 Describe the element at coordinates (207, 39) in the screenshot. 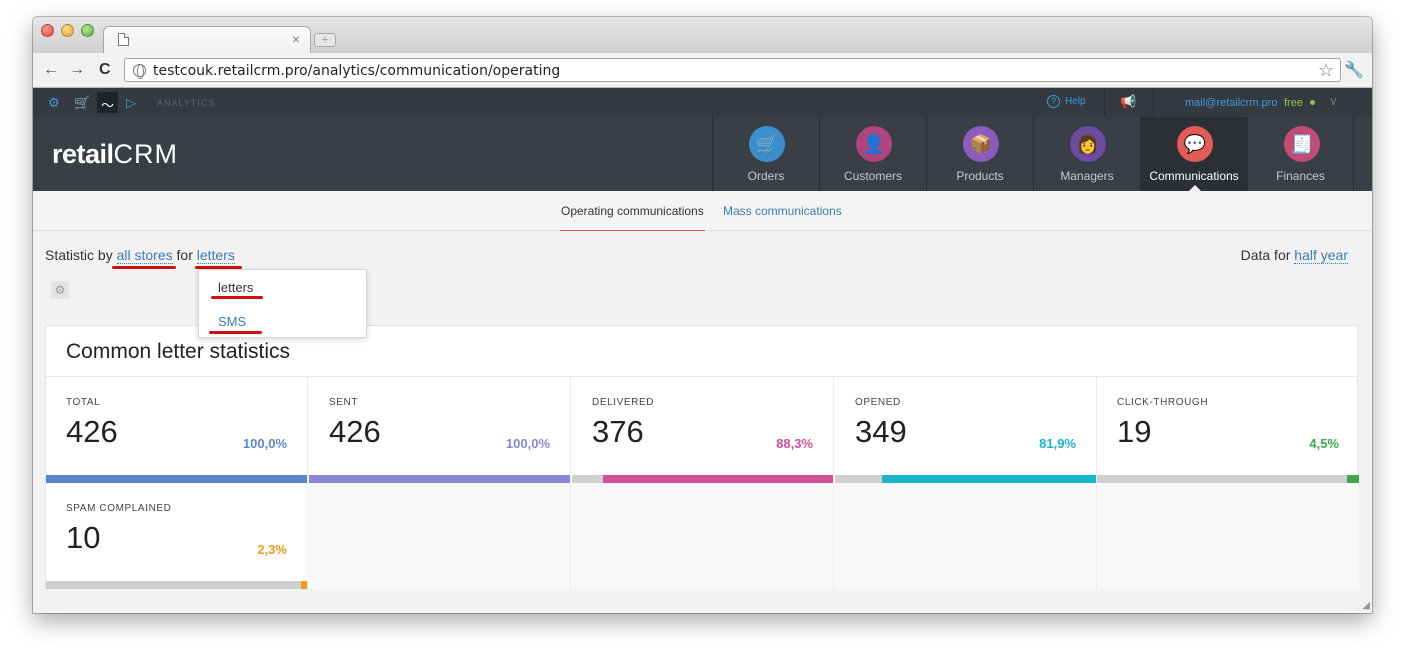

I see `browser-tab: ×` at that location.